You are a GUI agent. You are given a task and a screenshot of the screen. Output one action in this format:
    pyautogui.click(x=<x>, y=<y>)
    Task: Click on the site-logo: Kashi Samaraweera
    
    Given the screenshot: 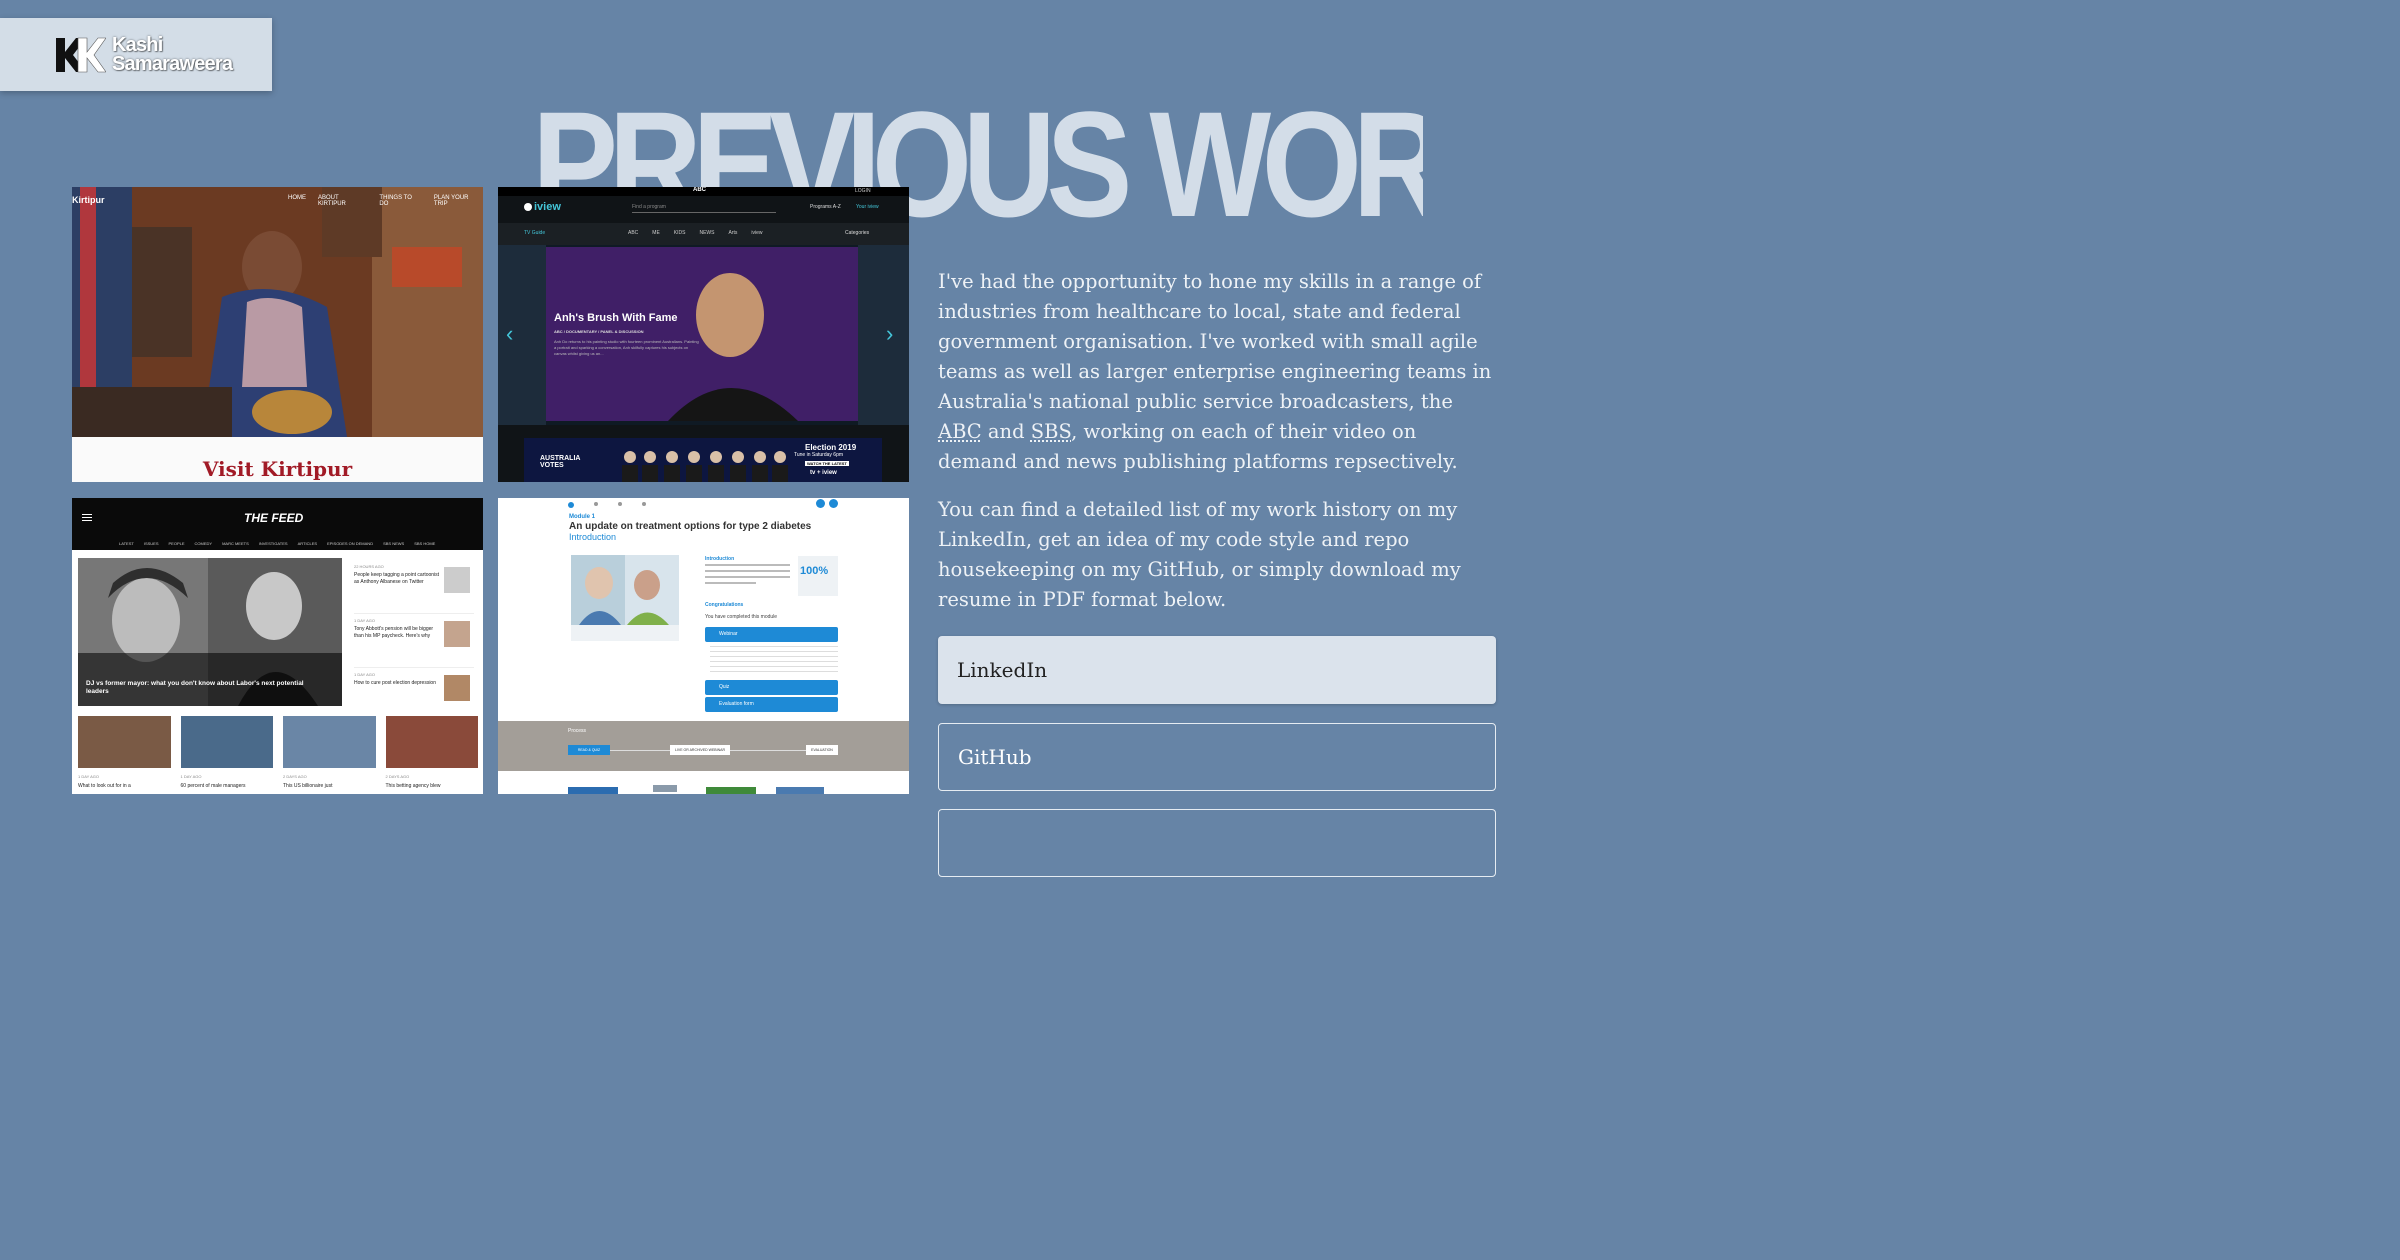 What is the action you would take?
    pyautogui.click(x=136, y=54)
    